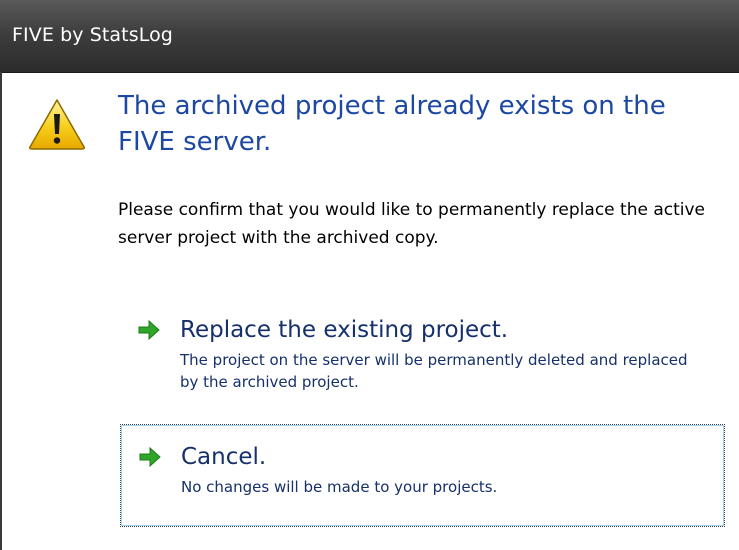 The image size is (739, 550). Describe the element at coordinates (57, 124) in the screenshot. I see `warning-icon` at that location.